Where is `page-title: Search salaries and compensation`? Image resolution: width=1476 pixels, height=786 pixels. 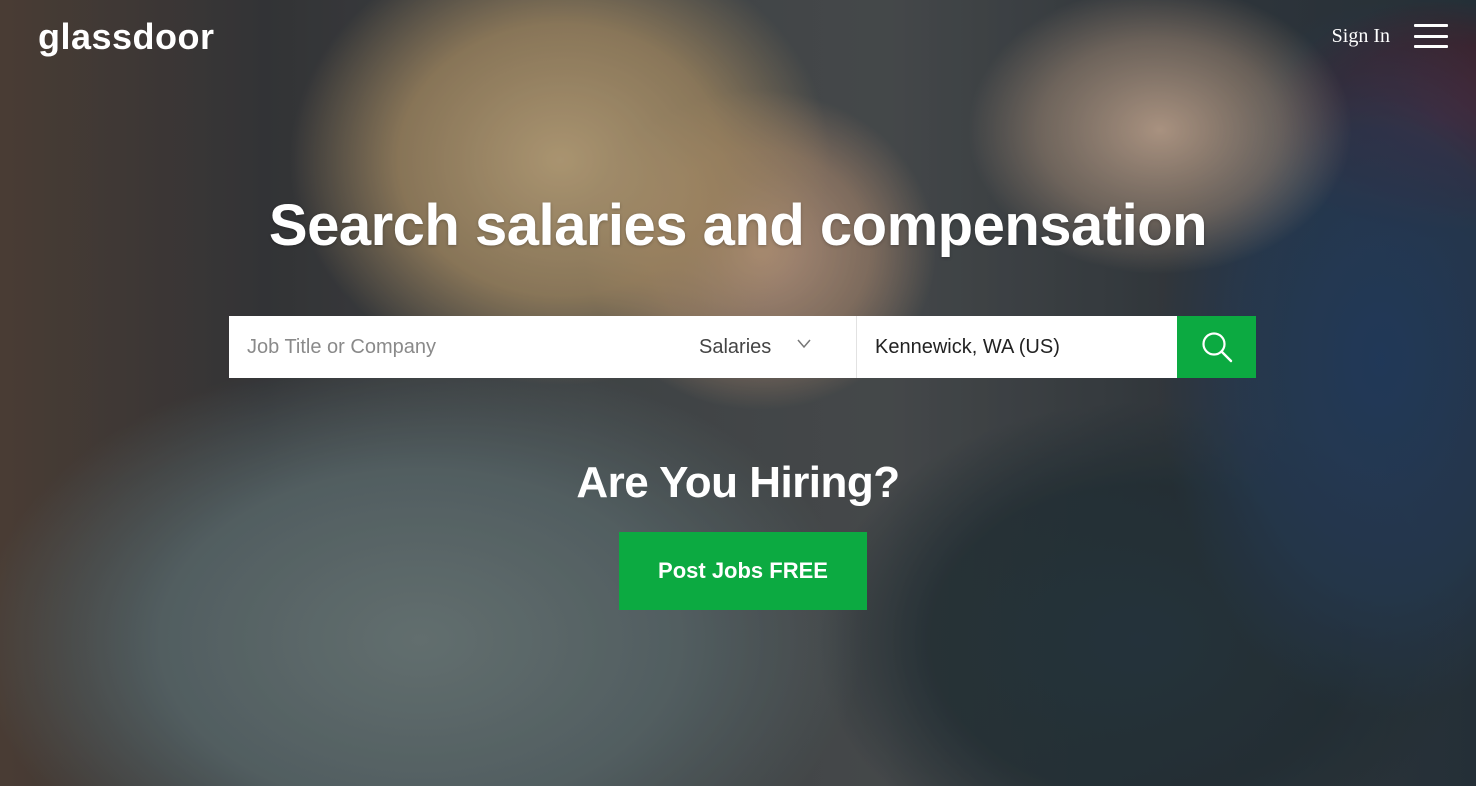
page-title: Search salaries and compensation is located at coordinates (738, 225).